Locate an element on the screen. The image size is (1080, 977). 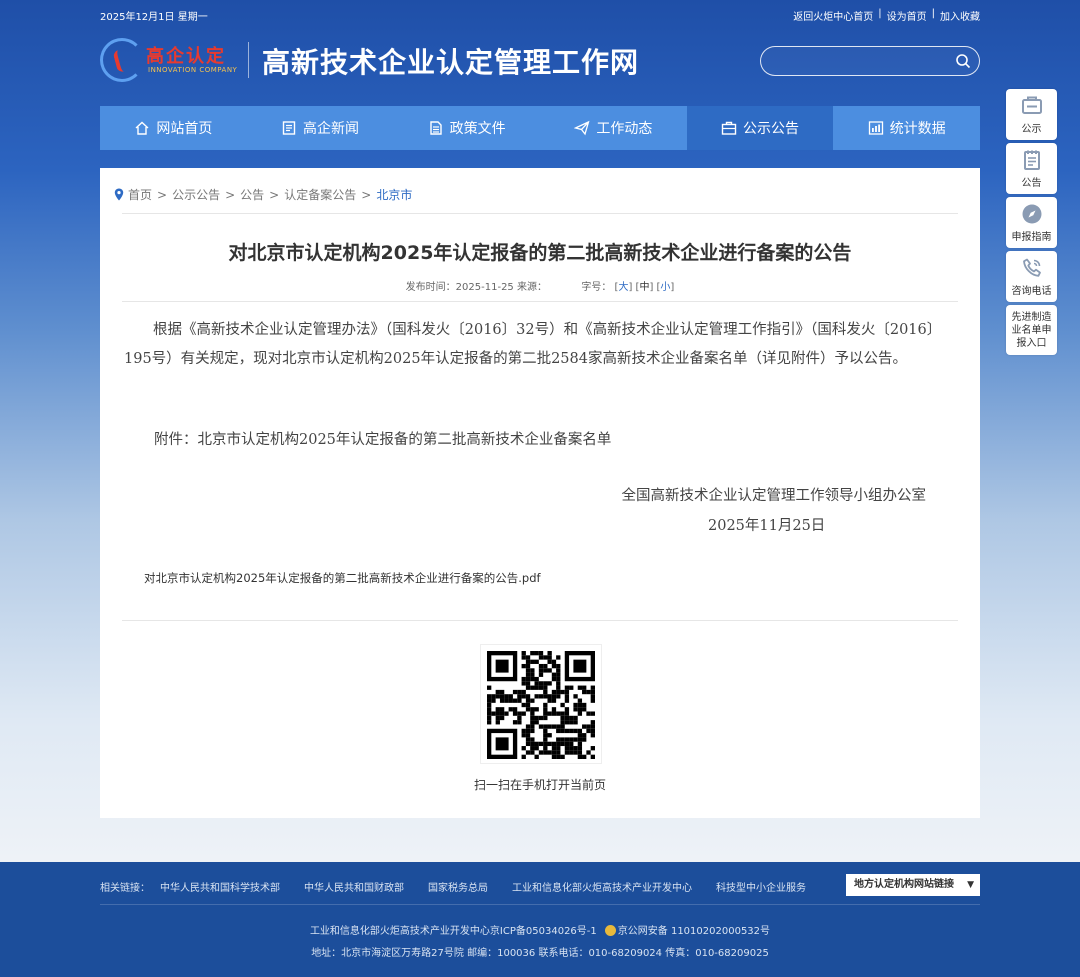
nav-home-label: 网站首页 is located at coordinates (184, 129).